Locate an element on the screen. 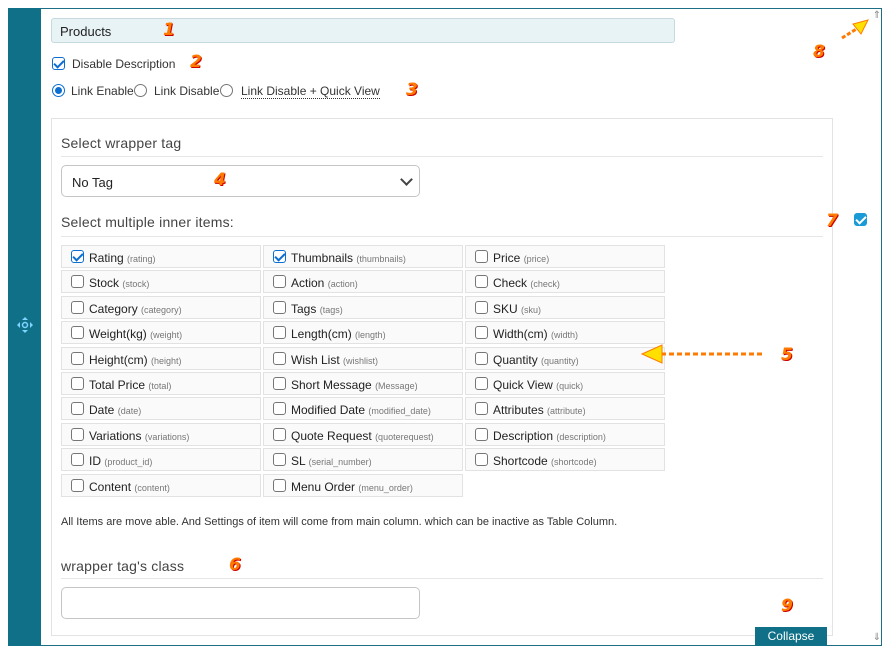  arrow-8-icon is located at coordinates (855, 29).